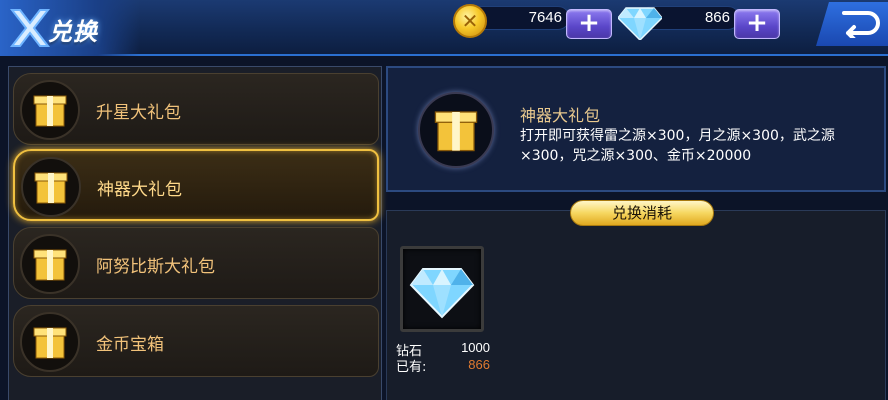 The image size is (888, 400). I want to click on package-label: 阿努比斯大礼包, so click(155, 267).